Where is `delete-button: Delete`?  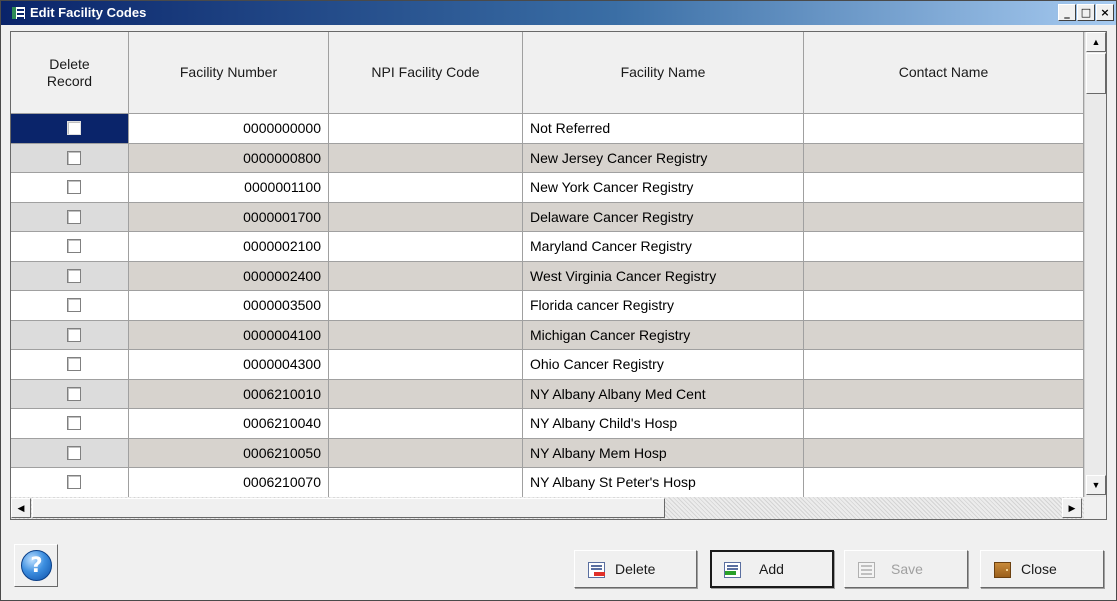 delete-button: Delete is located at coordinates (635, 569).